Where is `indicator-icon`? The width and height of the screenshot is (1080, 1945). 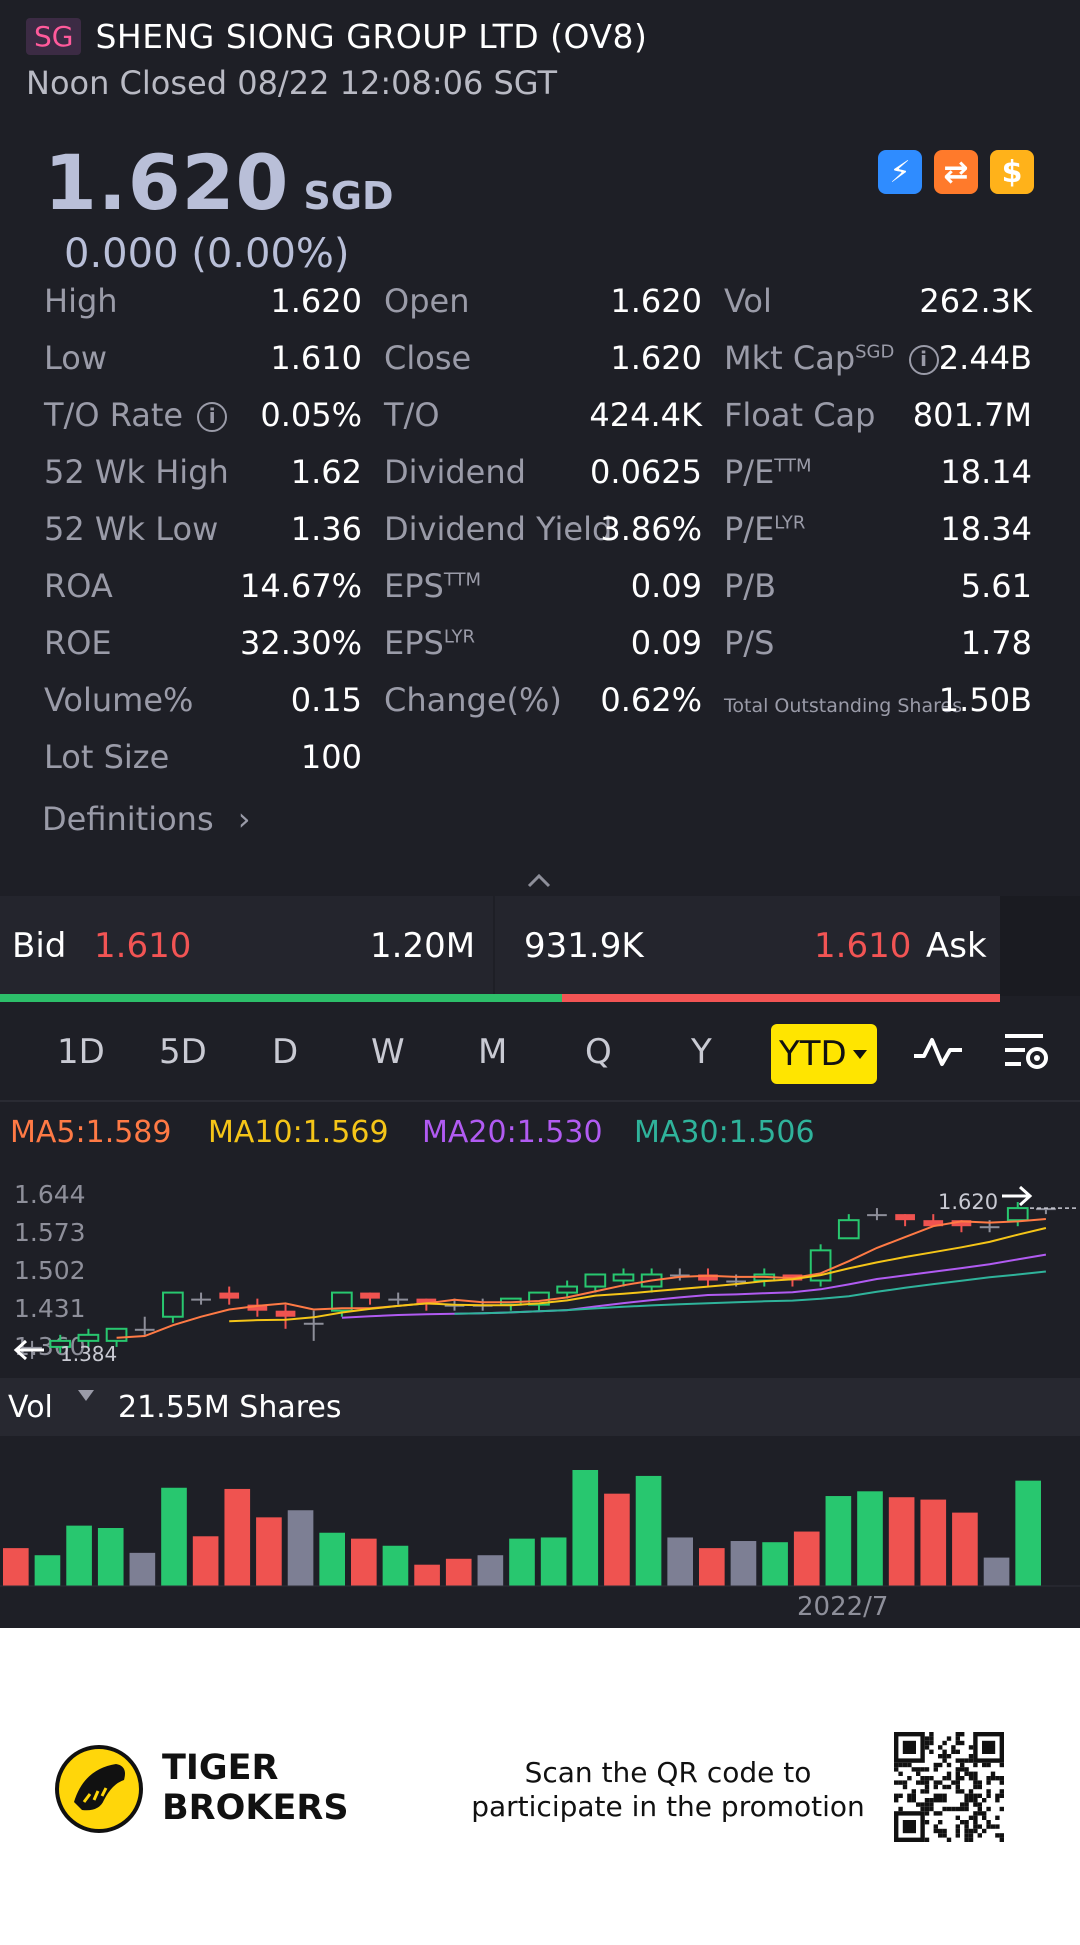 indicator-icon is located at coordinates (938, 1052).